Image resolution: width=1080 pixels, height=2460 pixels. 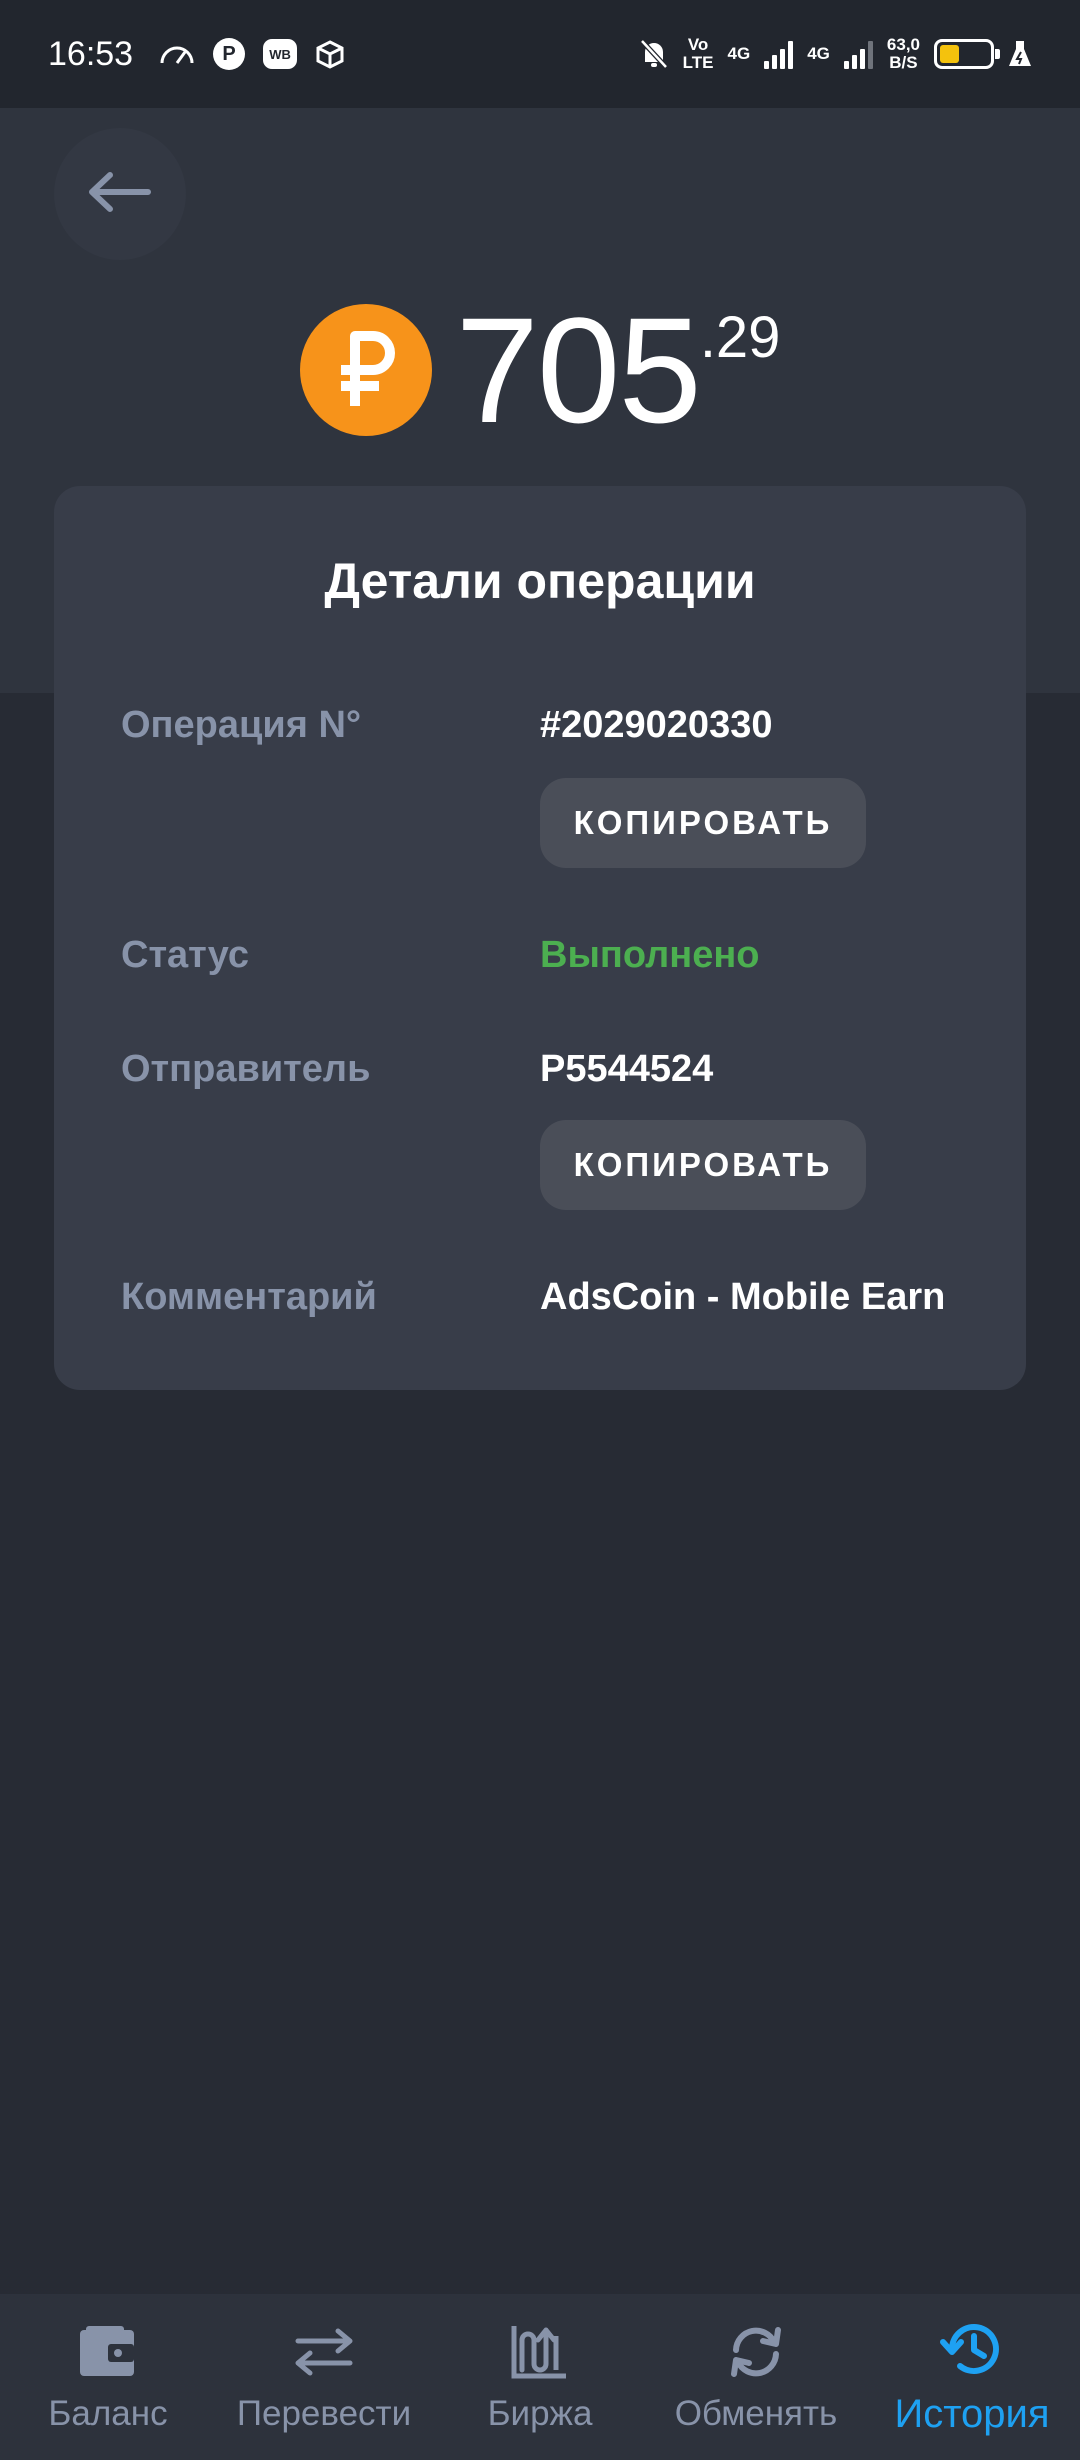 What do you see at coordinates (280, 54) in the screenshot?
I see `wb-badge-icon: WB` at bounding box center [280, 54].